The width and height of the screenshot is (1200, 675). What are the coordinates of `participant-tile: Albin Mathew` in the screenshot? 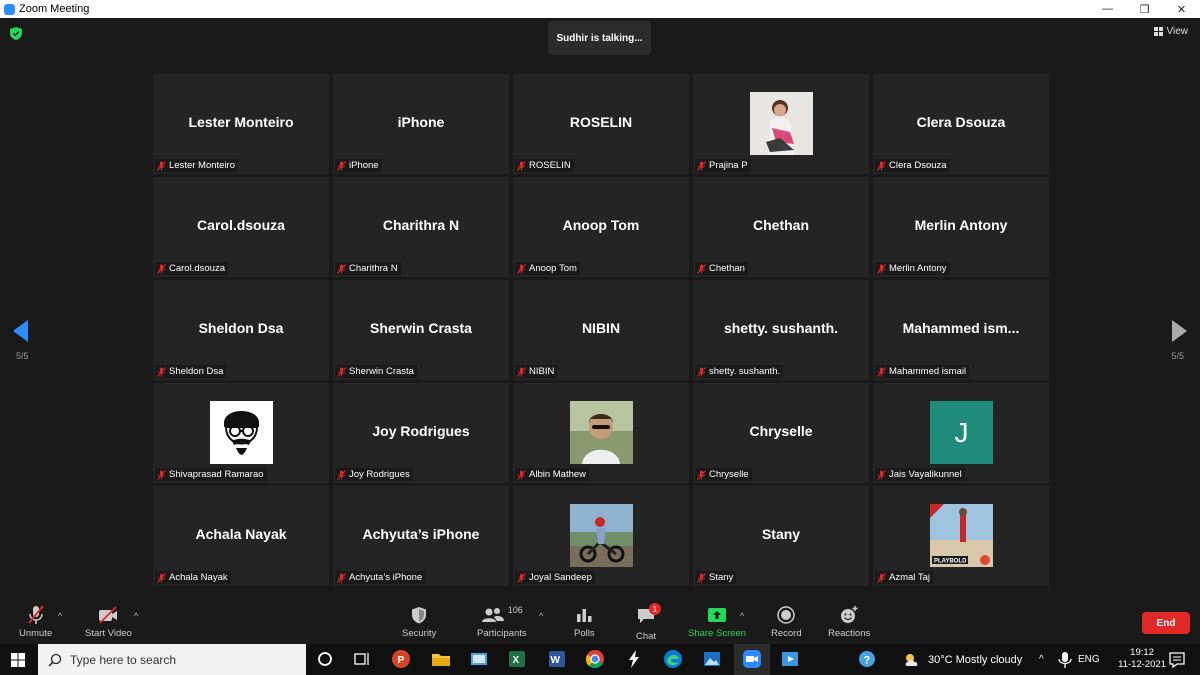 It's located at (601, 433).